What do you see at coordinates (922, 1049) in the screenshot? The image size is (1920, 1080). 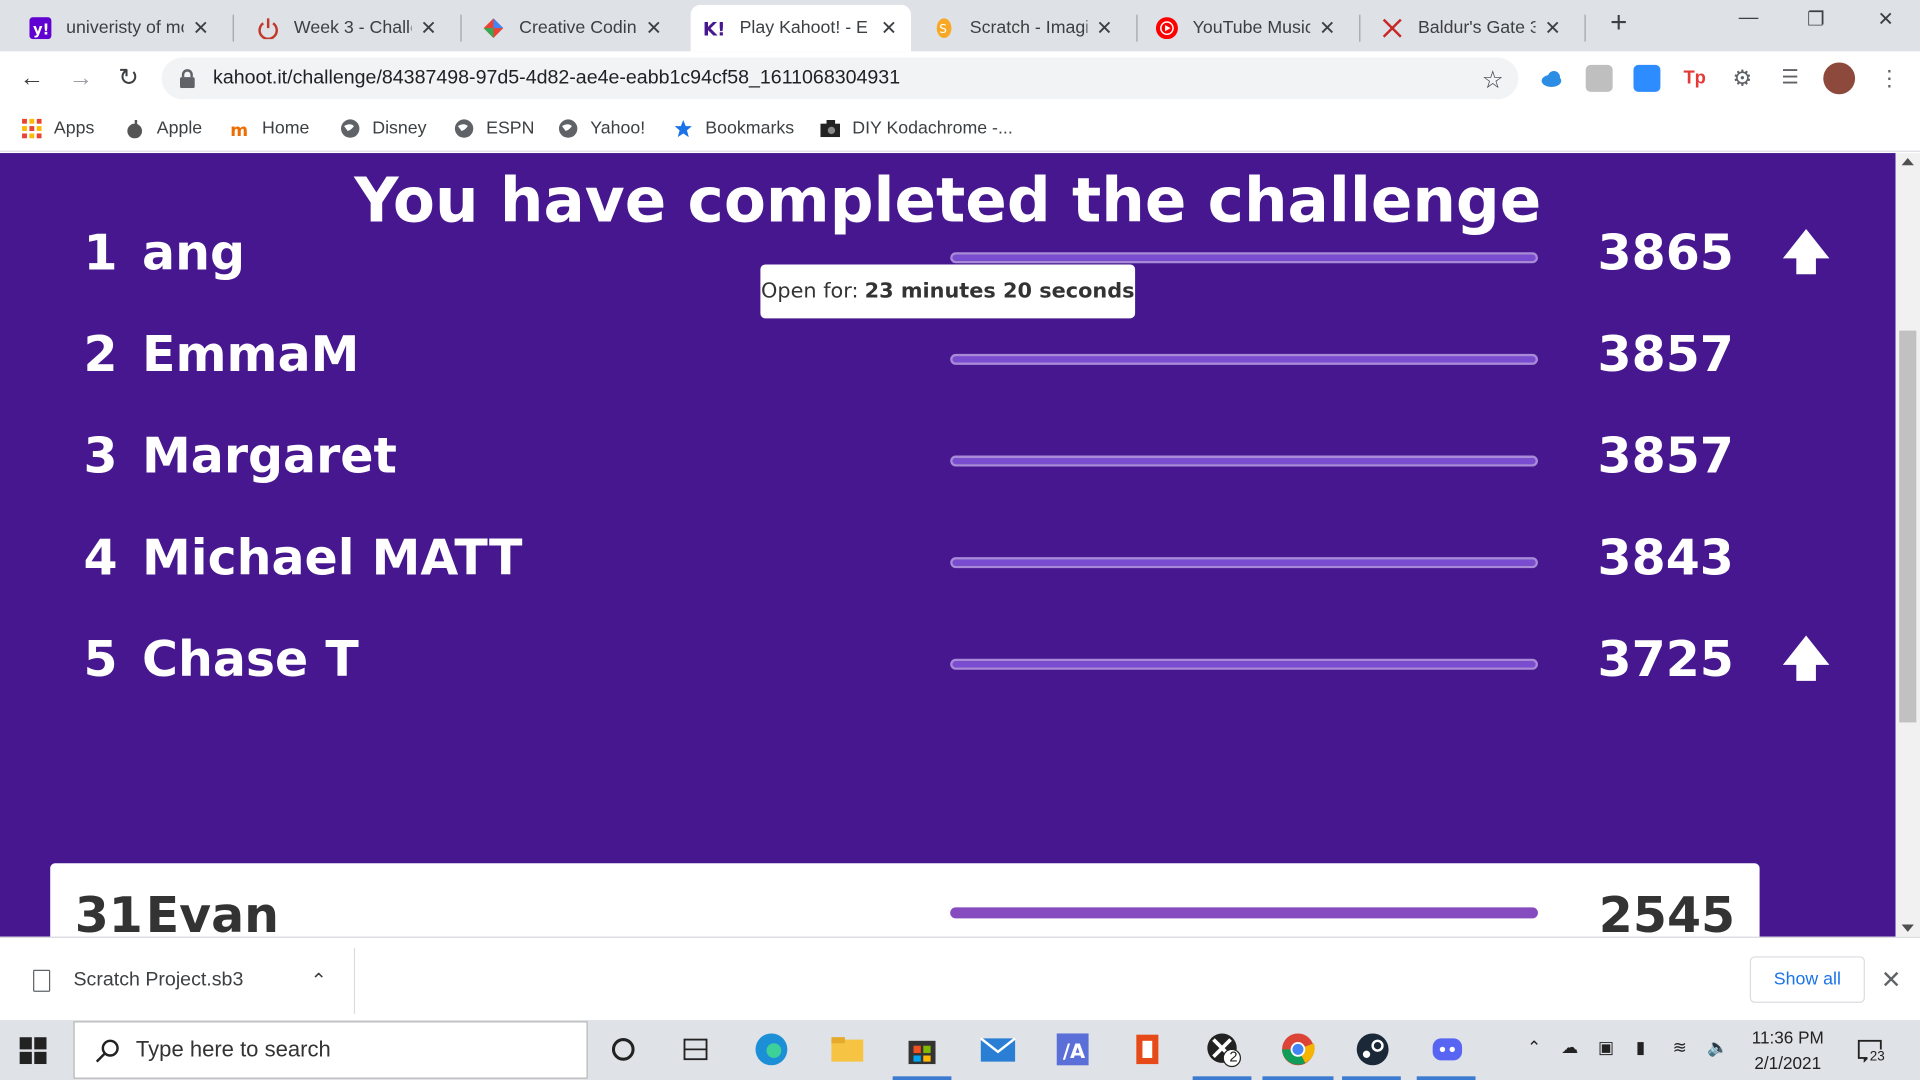 I see `microsoft-store-icon` at bounding box center [922, 1049].